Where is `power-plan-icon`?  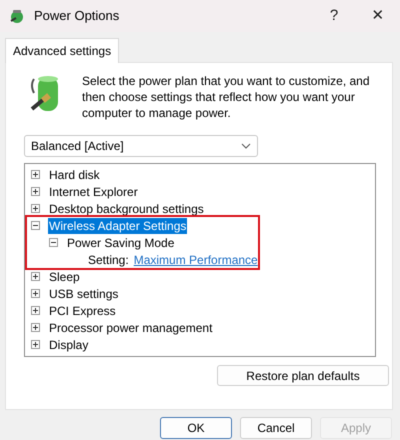 power-plan-icon is located at coordinates (17, 16).